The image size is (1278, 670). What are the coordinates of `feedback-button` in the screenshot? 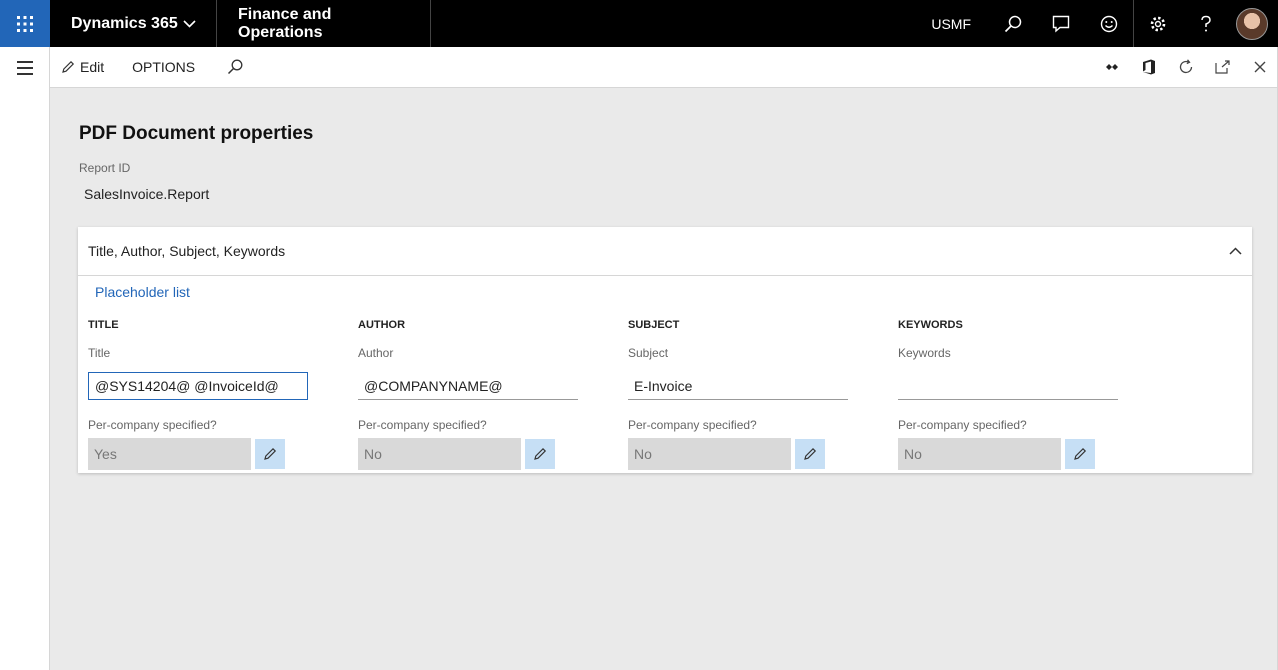 It's located at (1109, 23).